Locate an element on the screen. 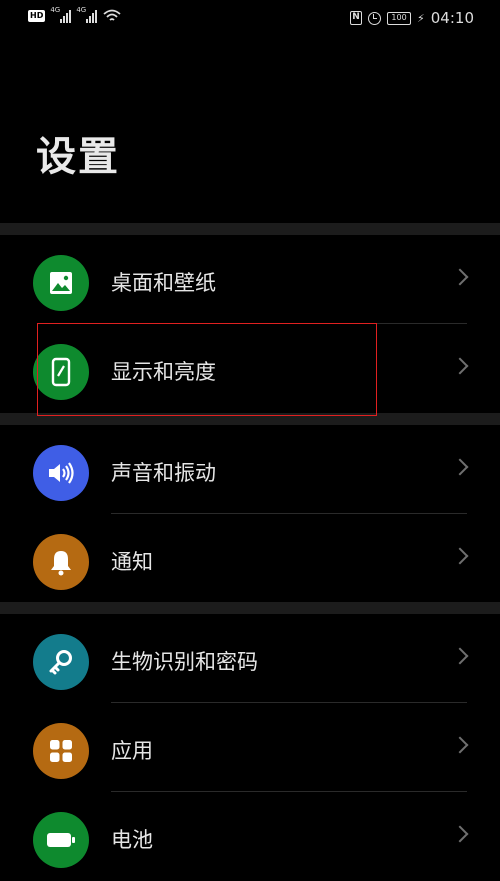 This screenshot has height=881, width=500. settings-item-notifications: 通知 is located at coordinates (250, 558).